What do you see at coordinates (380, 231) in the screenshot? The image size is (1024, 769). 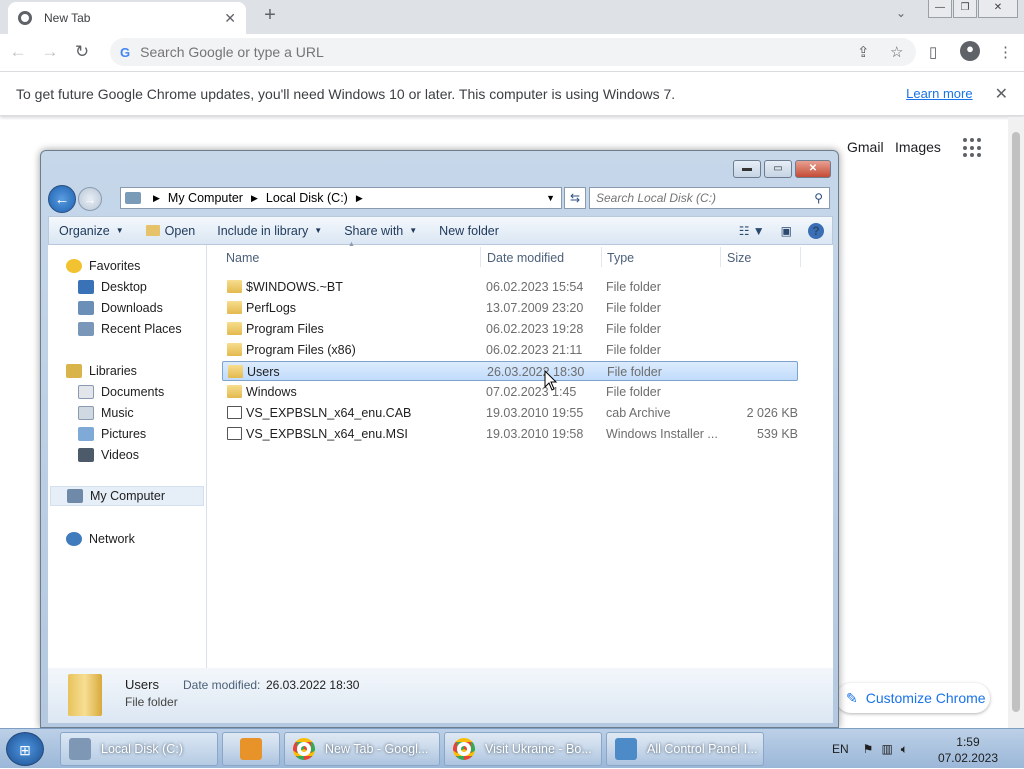 I see `share-with-button: Share with ▼` at bounding box center [380, 231].